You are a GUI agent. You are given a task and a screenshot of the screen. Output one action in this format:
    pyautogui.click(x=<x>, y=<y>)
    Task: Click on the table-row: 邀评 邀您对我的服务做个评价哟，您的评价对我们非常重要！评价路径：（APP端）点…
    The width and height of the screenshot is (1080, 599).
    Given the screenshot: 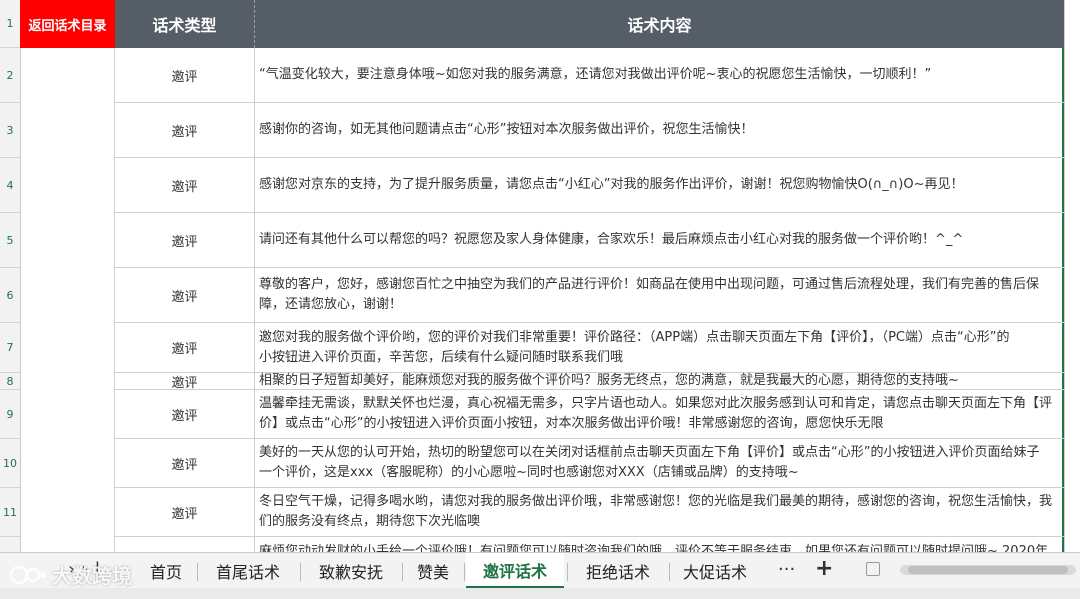 What is the action you would take?
    pyautogui.click(x=589, y=348)
    